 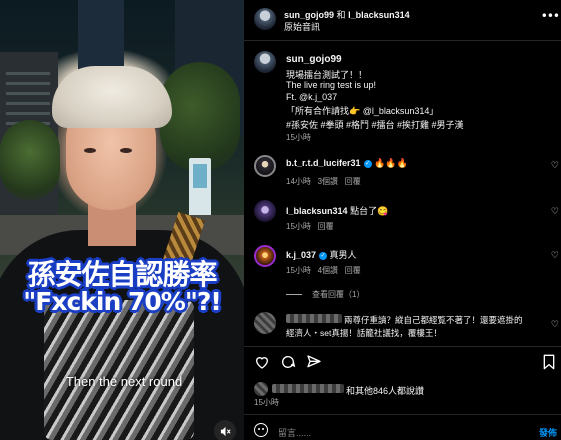 I want to click on caption-mention: @l_blacksun314, so click(x=396, y=111).